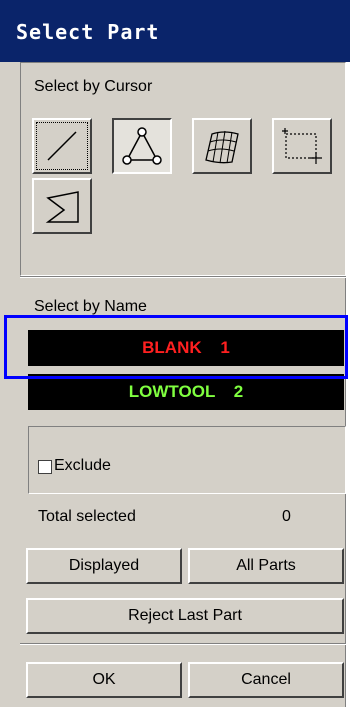 The image size is (350, 707). I want to click on exclude-checkbox, so click(45, 467).